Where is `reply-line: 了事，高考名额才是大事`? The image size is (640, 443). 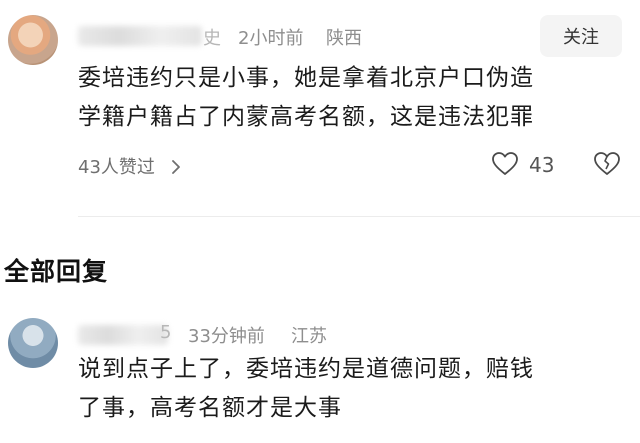 reply-line: 了事，高考名额才是大事 is located at coordinates (210, 408).